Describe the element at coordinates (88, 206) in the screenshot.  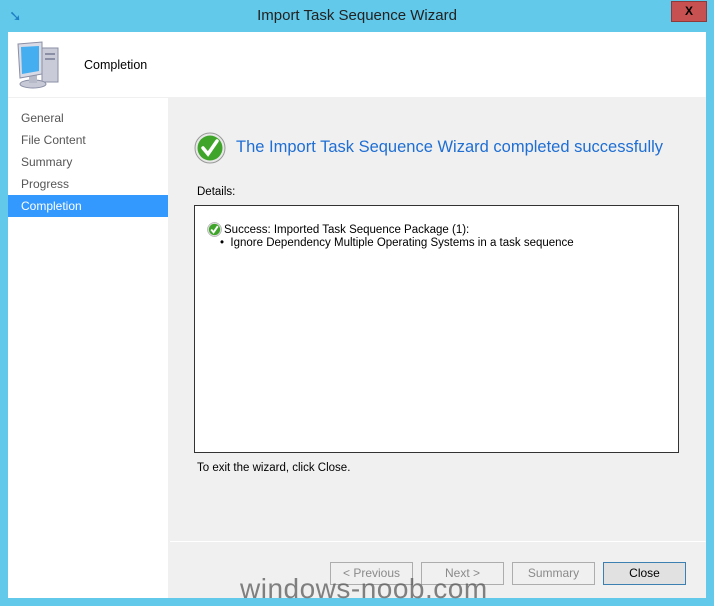
I see `step-completion: Completion` at that location.